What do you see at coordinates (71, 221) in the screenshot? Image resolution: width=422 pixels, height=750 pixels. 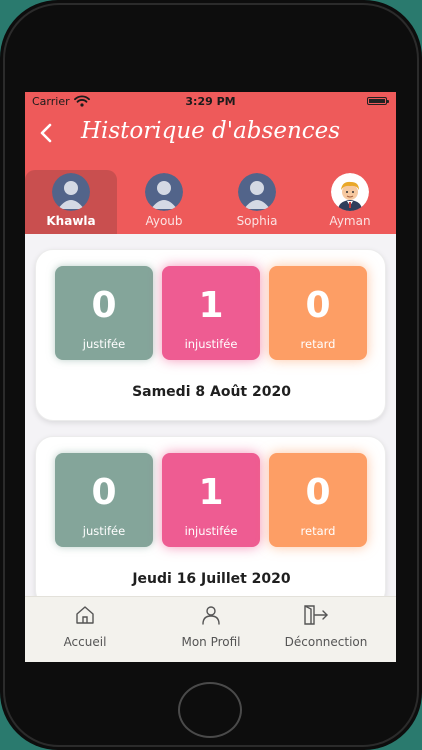 I see `tab-label: Khawla` at bounding box center [71, 221].